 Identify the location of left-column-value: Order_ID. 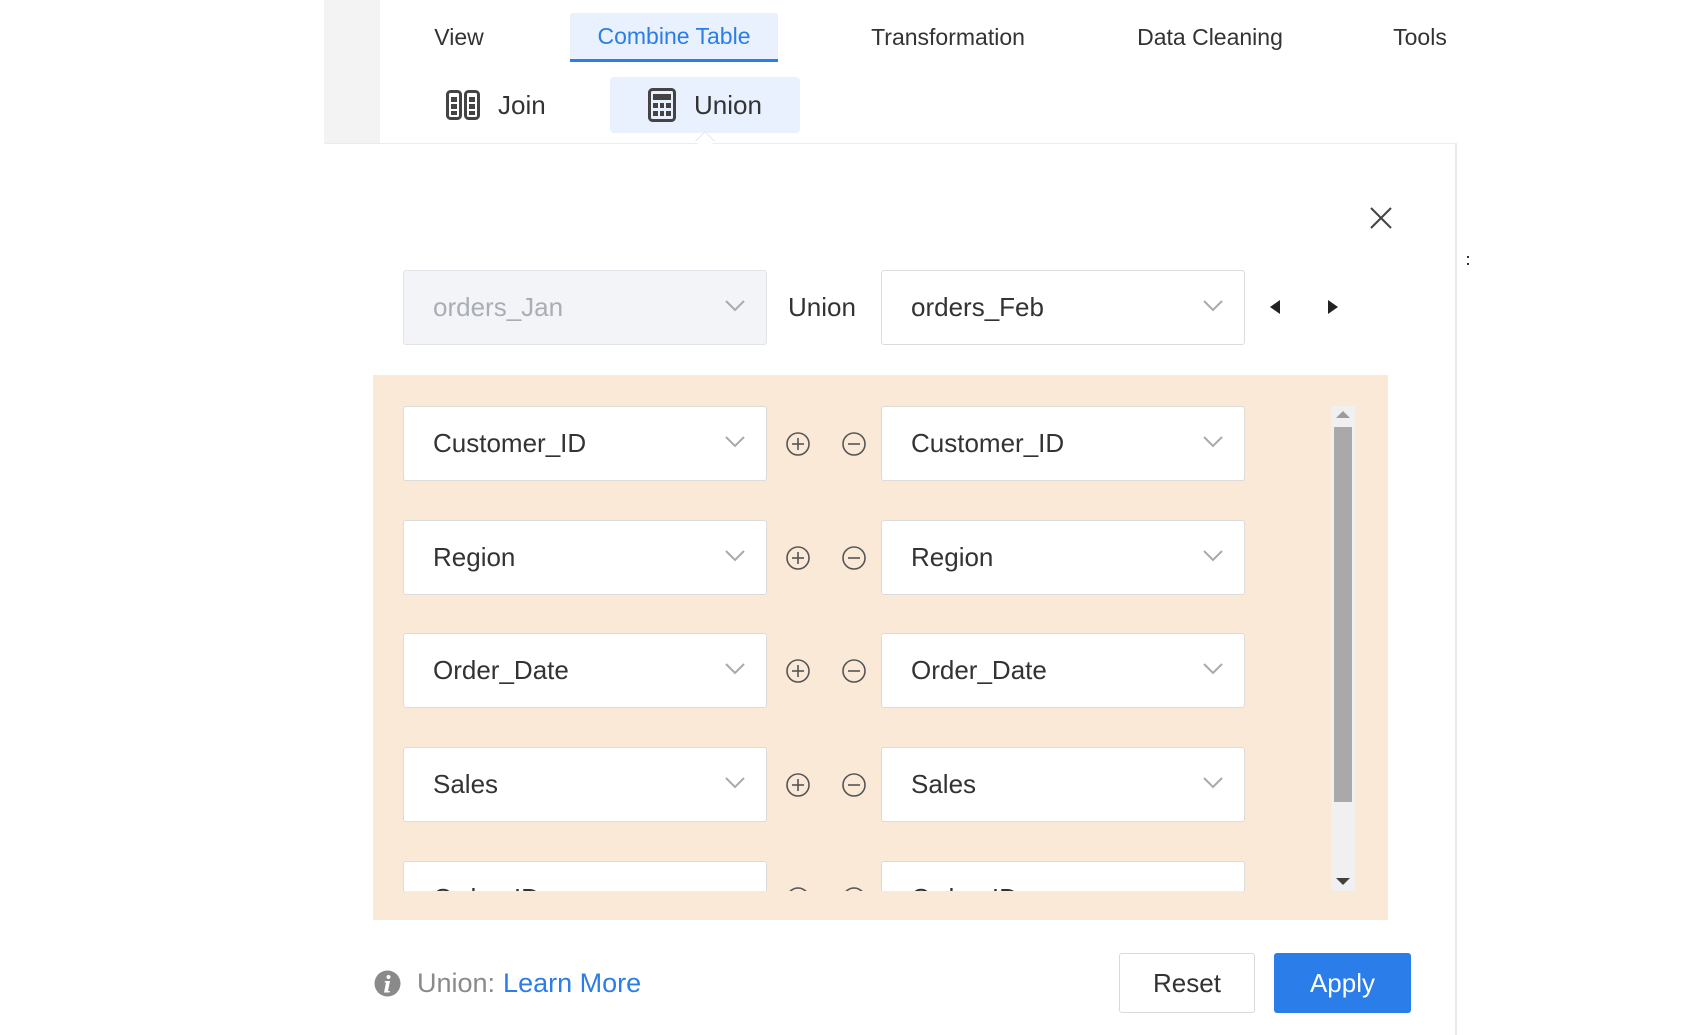
(486, 887).